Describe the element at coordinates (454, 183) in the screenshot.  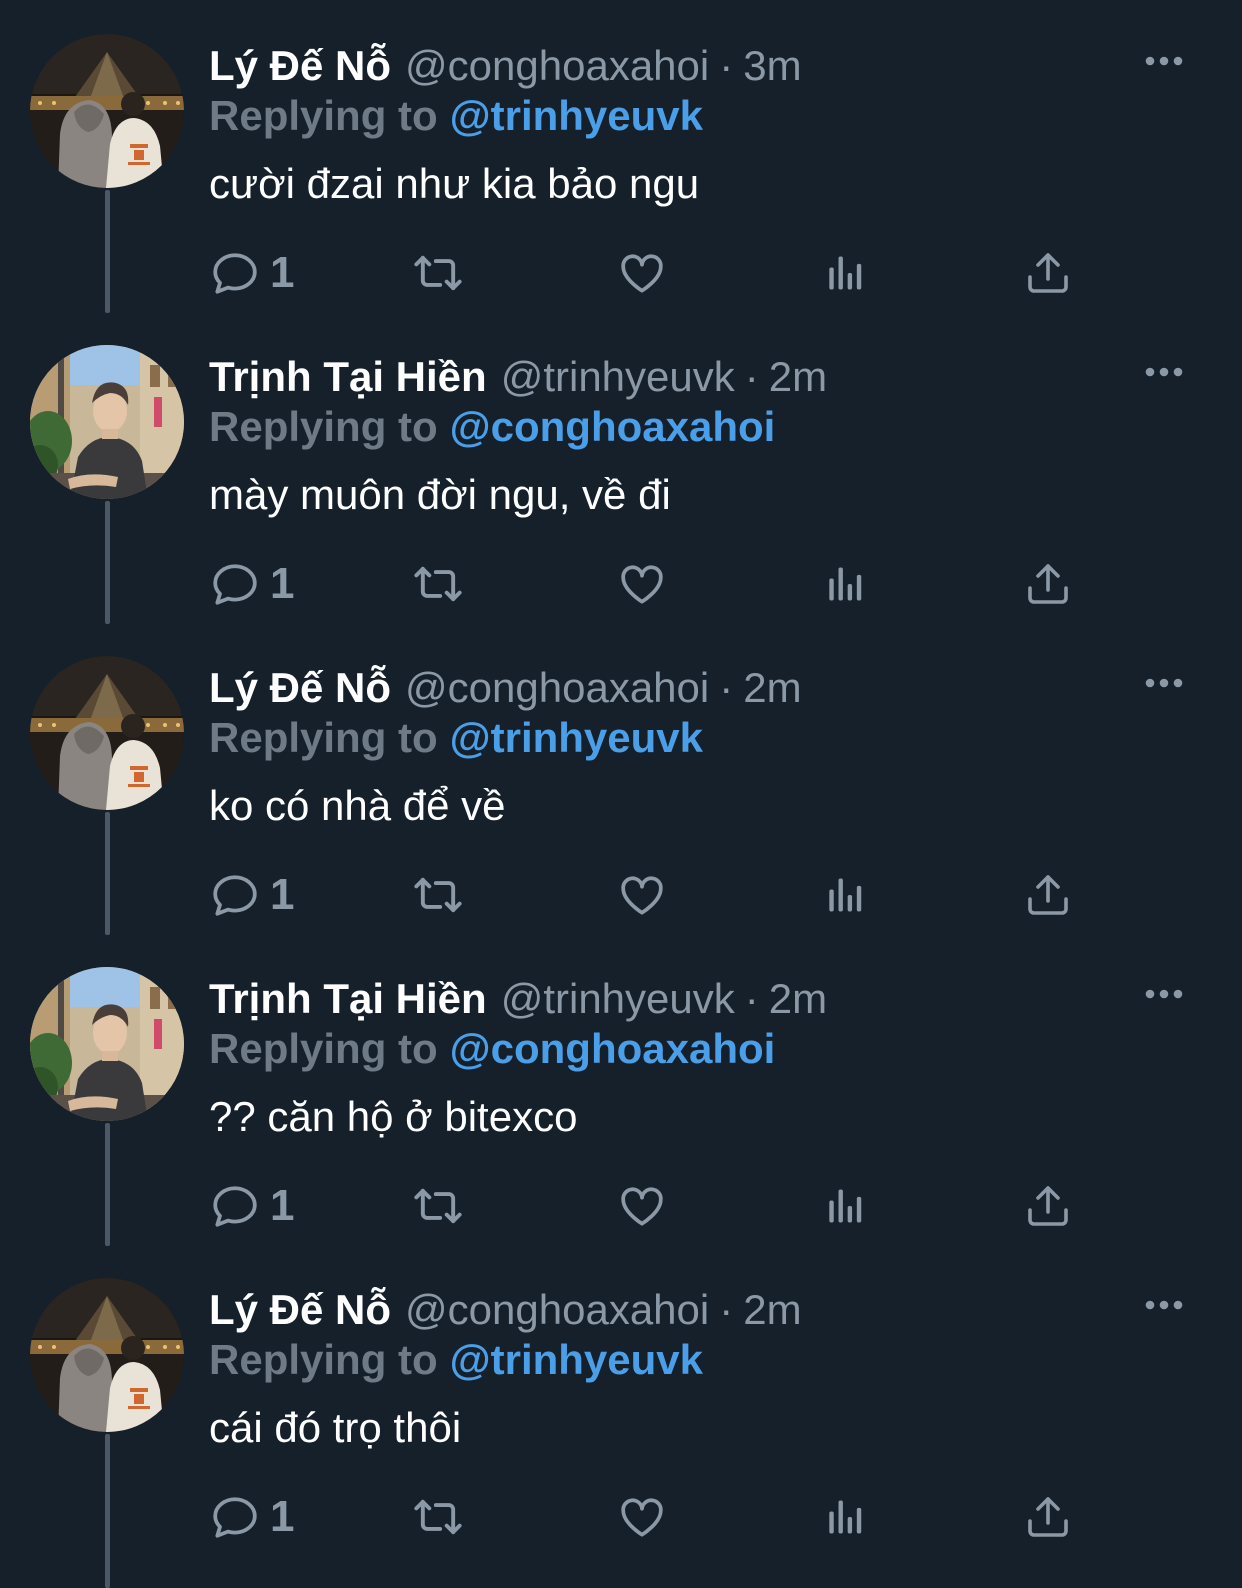
I see `tweet-text: cười đzai như kia bảo ngu` at that location.